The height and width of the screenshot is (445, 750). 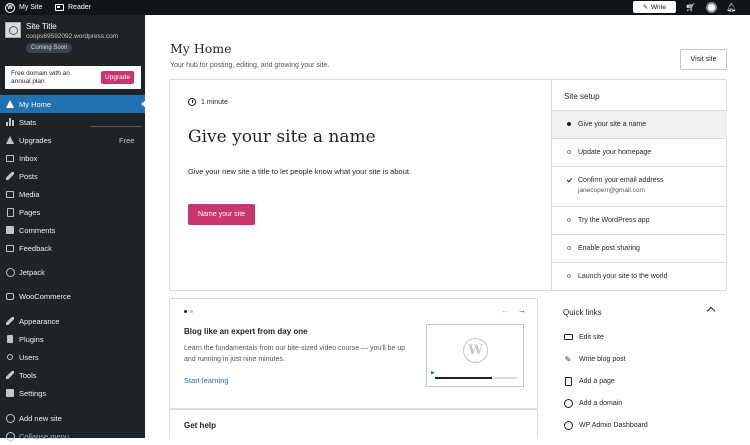 I want to click on upgrades-icon, so click(x=10, y=140).